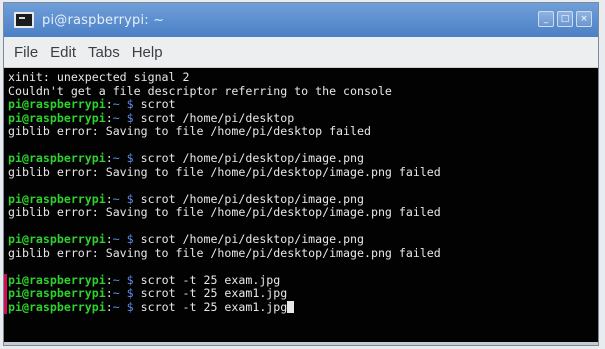  What do you see at coordinates (99, 77) in the screenshot?
I see `output-text: xinit: unexpected signal 2` at bounding box center [99, 77].